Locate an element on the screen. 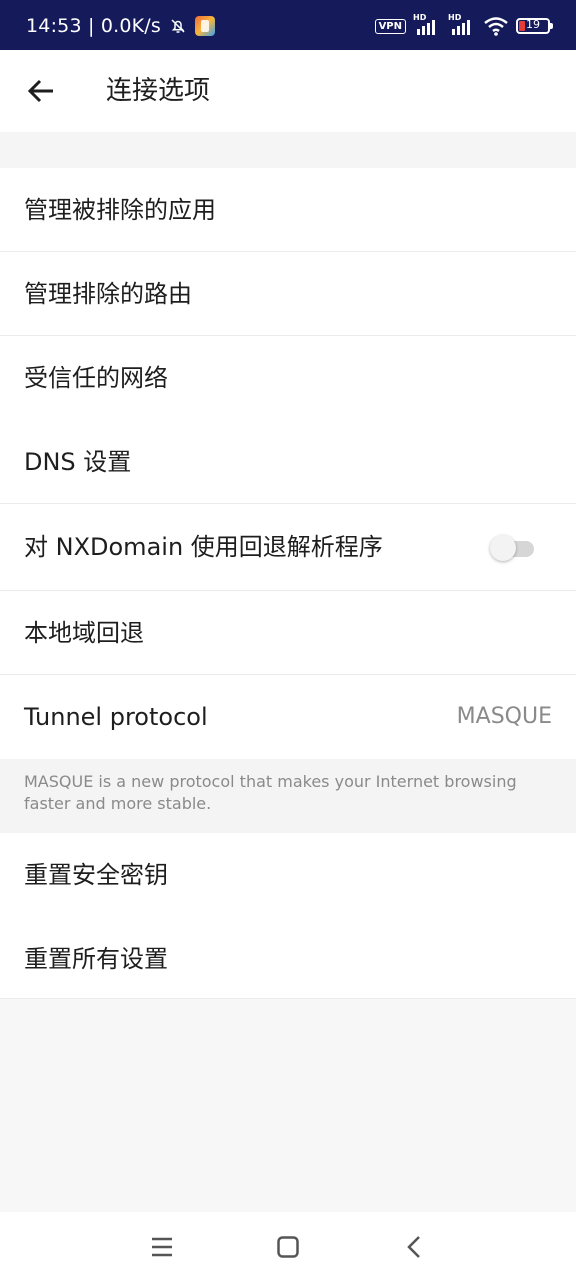 The image size is (576, 1280). app-bar: 连接选项 is located at coordinates (288, 91).